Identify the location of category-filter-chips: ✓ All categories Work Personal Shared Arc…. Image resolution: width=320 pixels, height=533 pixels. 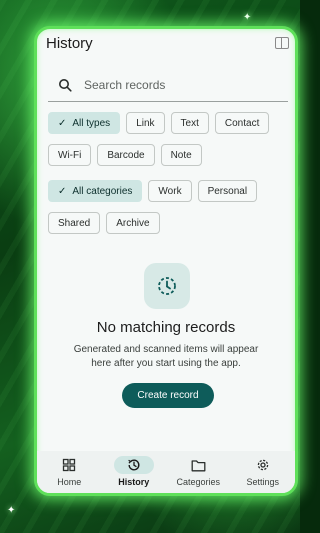
(168, 207).